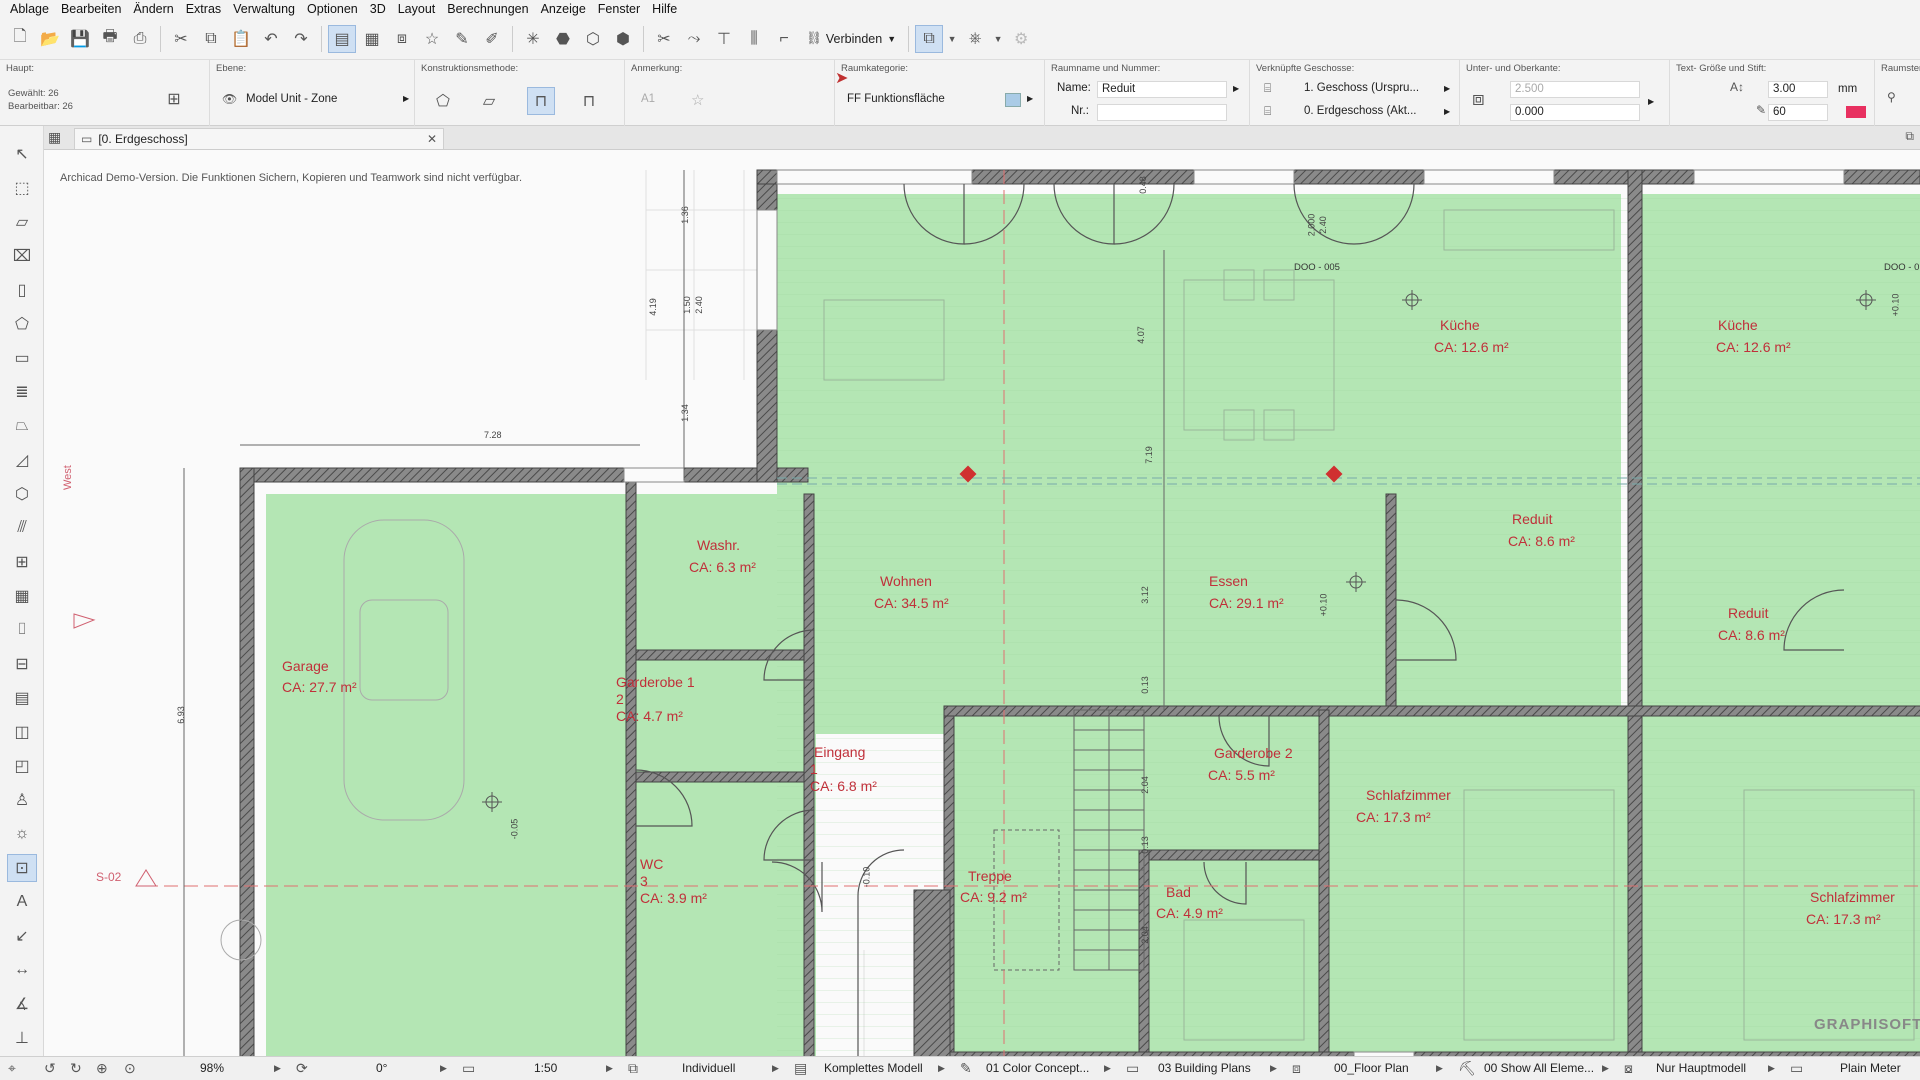  What do you see at coordinates (1541, 530) in the screenshot?
I see `zone-stamp-reduit: Reduit CA: 8.6 m²` at bounding box center [1541, 530].